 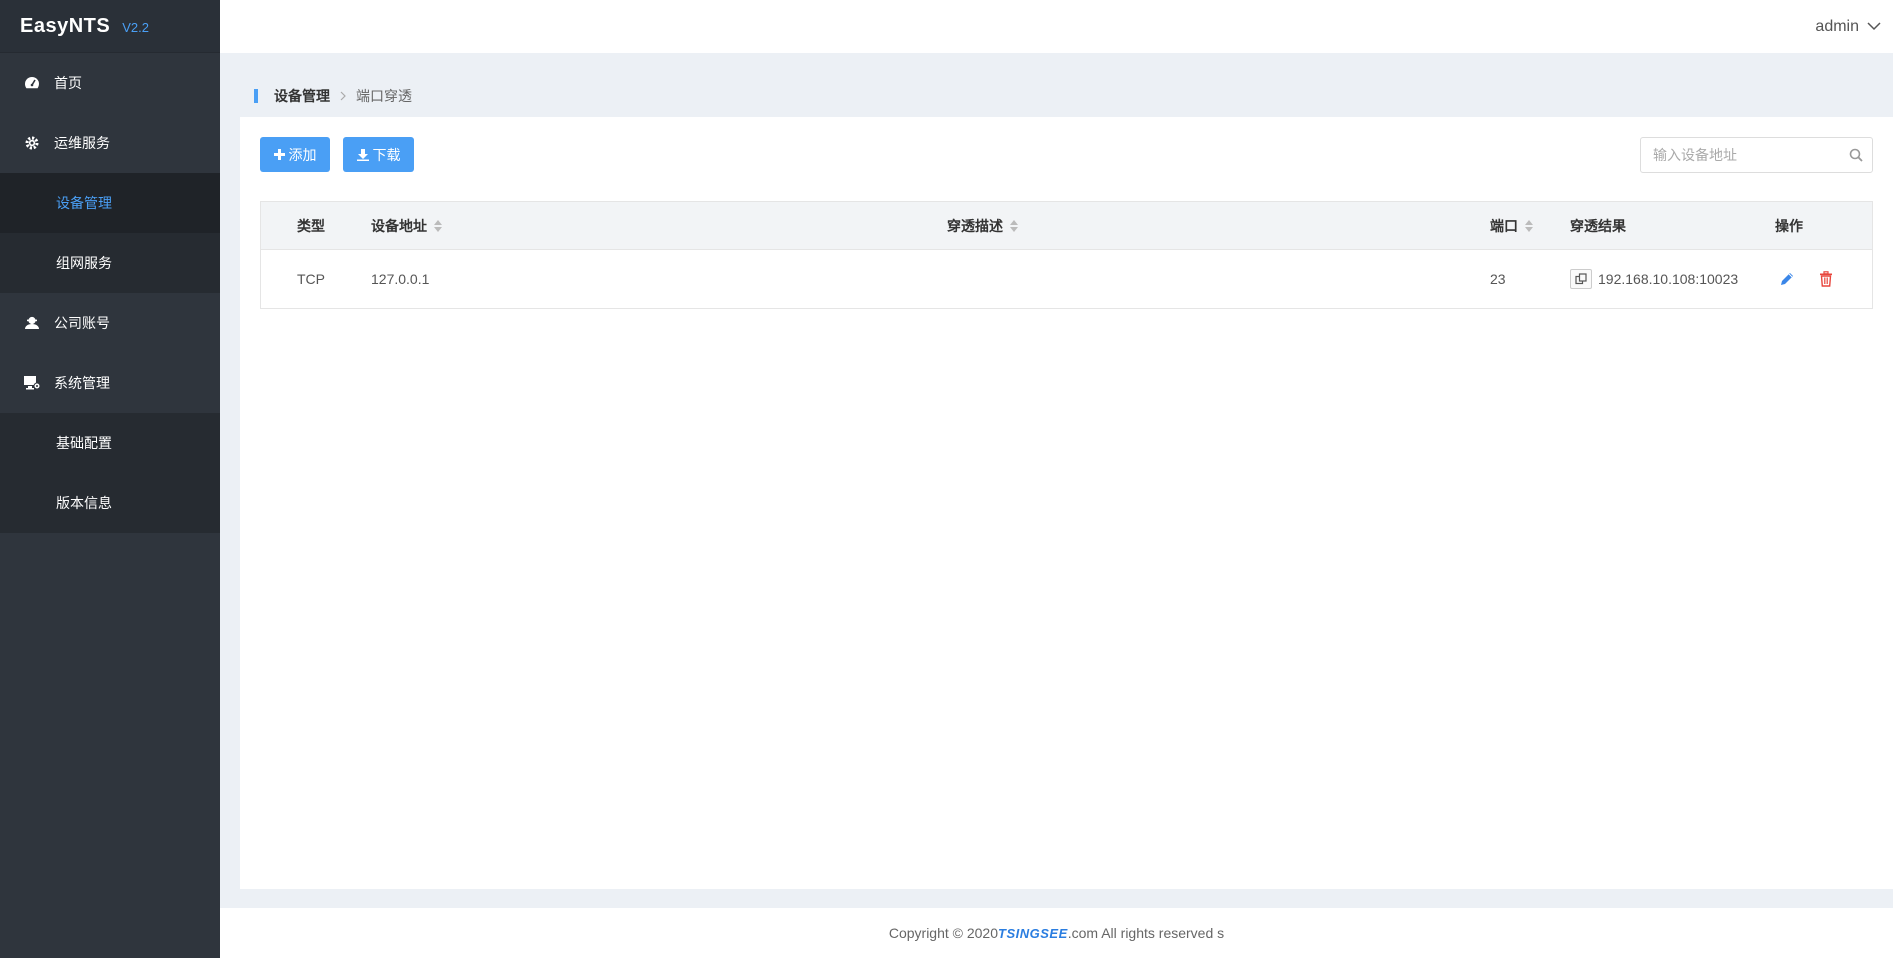 I want to click on sidebar-item-system-management: 系统管理, so click(x=110, y=383).